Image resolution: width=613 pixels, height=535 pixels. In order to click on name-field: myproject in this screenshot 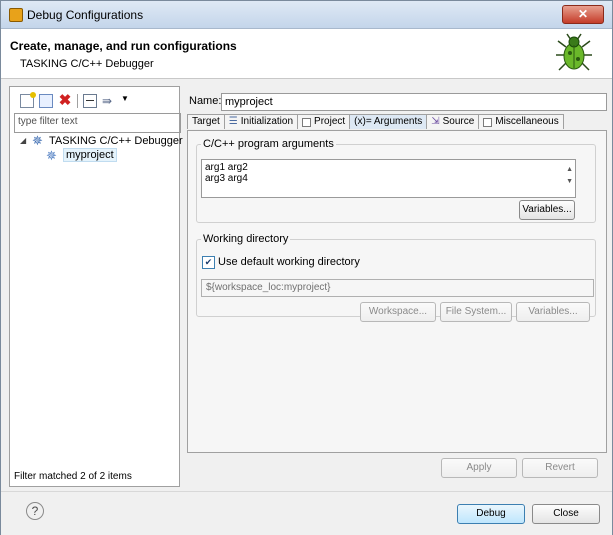, I will do `click(414, 102)`.